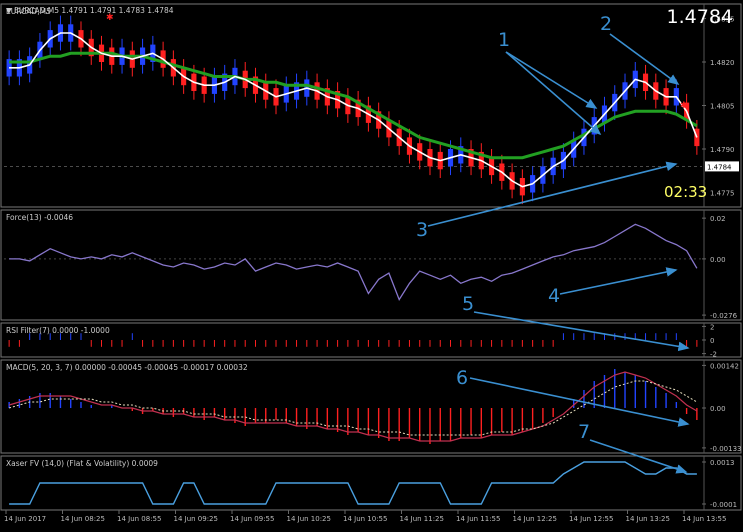  Describe the element at coordinates (139, 519) in the screenshot. I see `time-axis-label: 14 Jun 08:55` at that location.